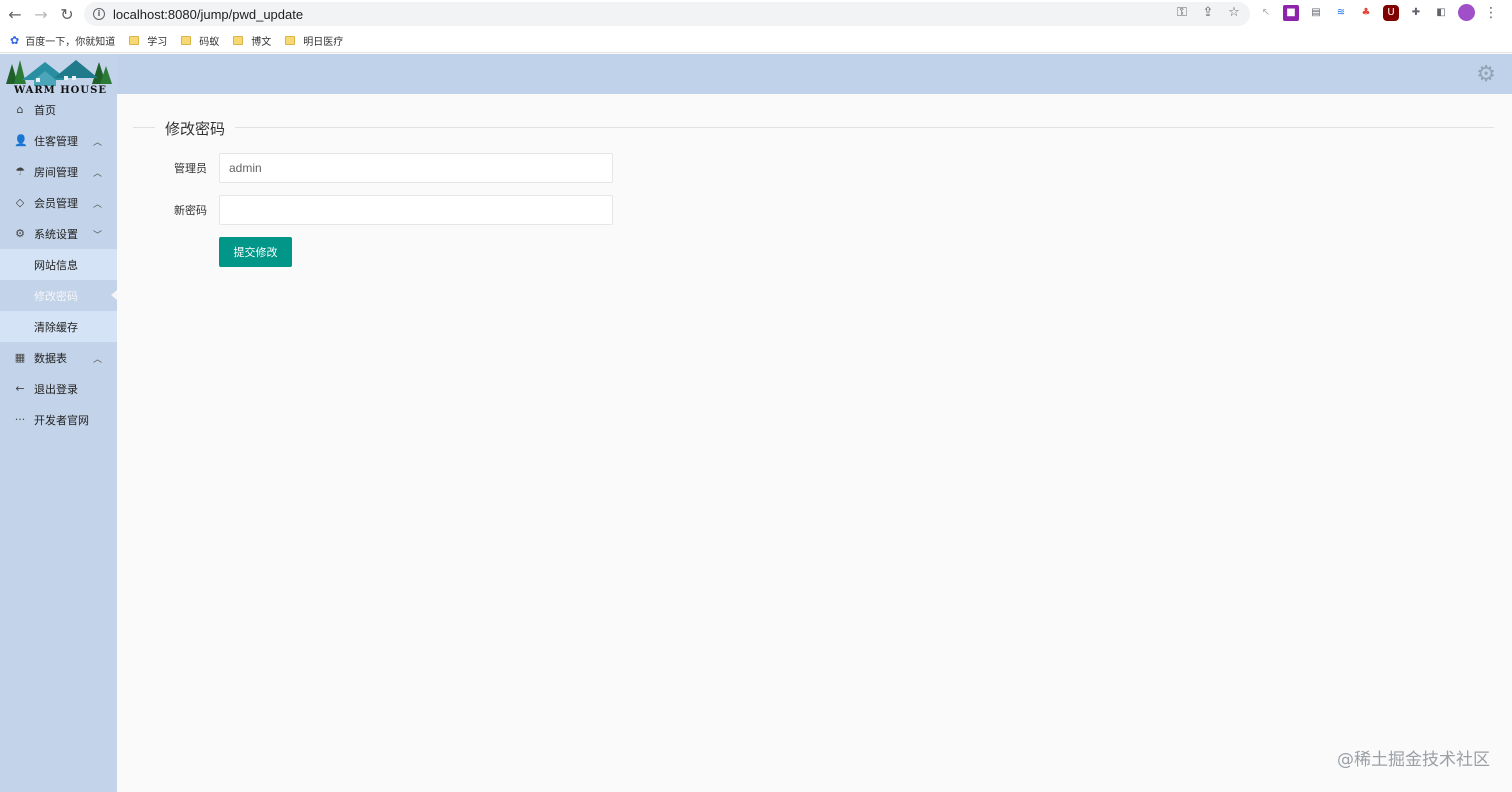 The height and width of the screenshot is (792, 1512). Describe the element at coordinates (1266, 13) in the screenshot. I see `cursor-extension-icon: ↖` at that location.